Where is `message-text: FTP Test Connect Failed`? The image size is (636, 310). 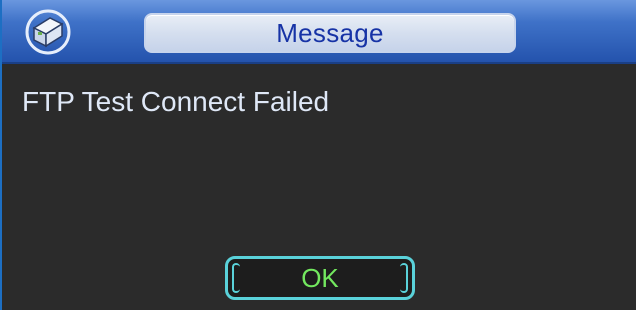 message-text: FTP Test Connect Failed is located at coordinates (176, 101).